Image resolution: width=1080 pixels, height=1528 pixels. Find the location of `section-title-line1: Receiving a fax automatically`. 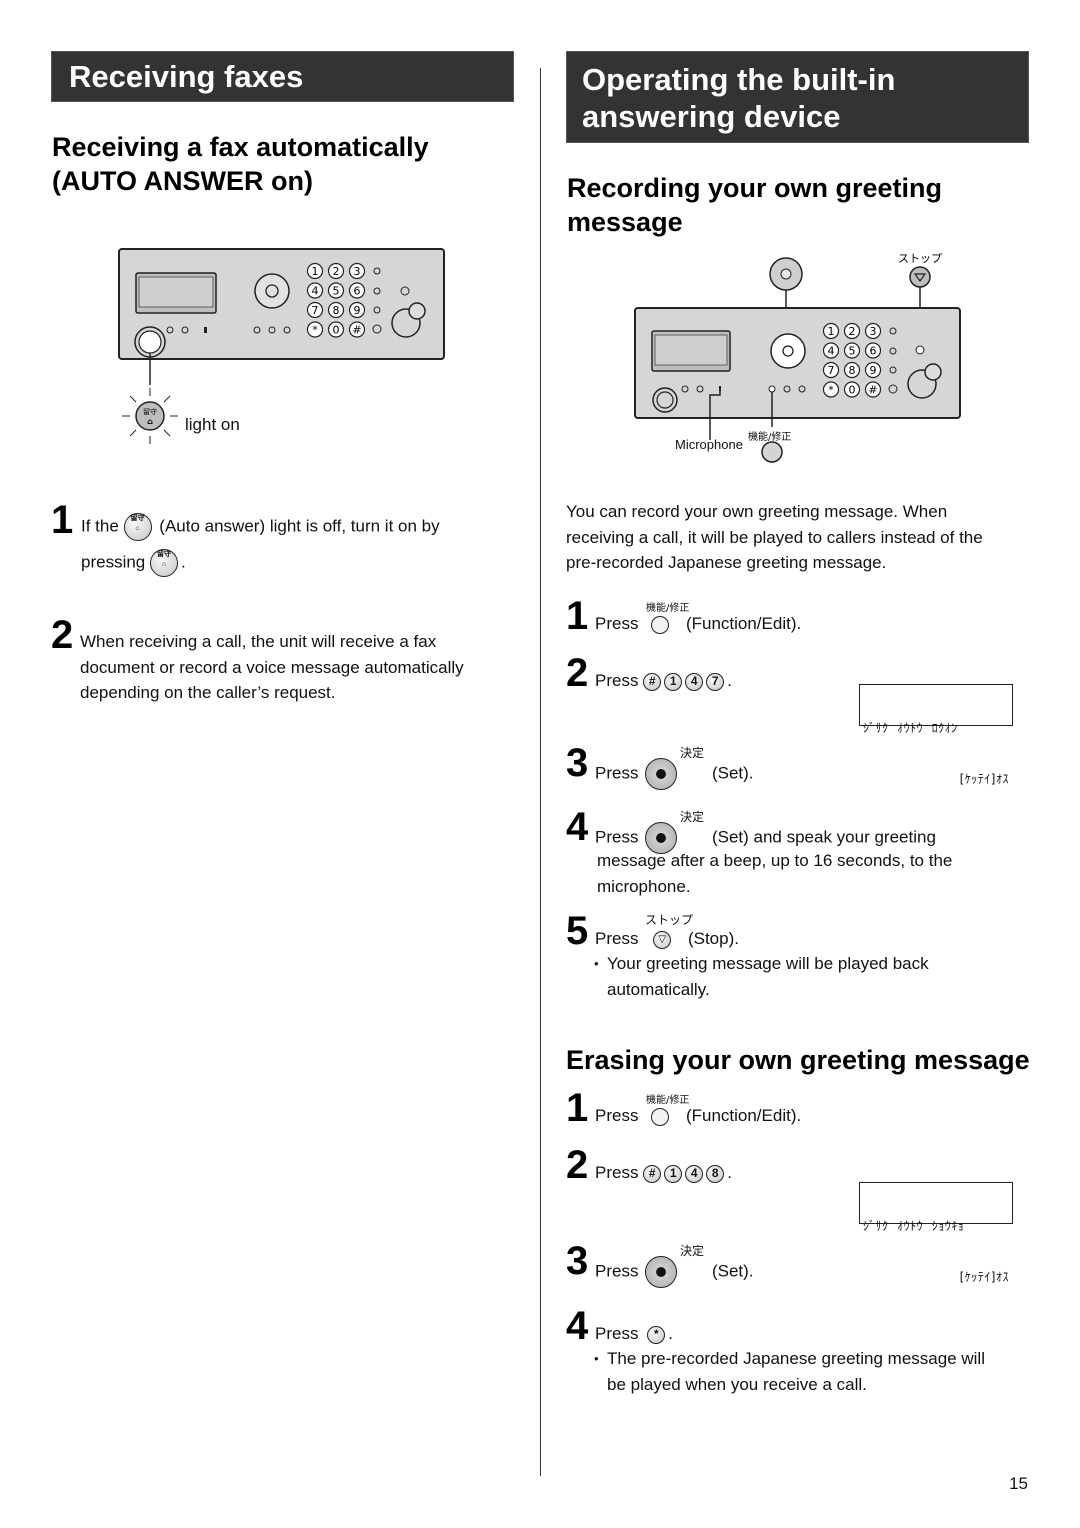

section-title-line1: Receiving a fax automatically is located at coordinates (240, 147).